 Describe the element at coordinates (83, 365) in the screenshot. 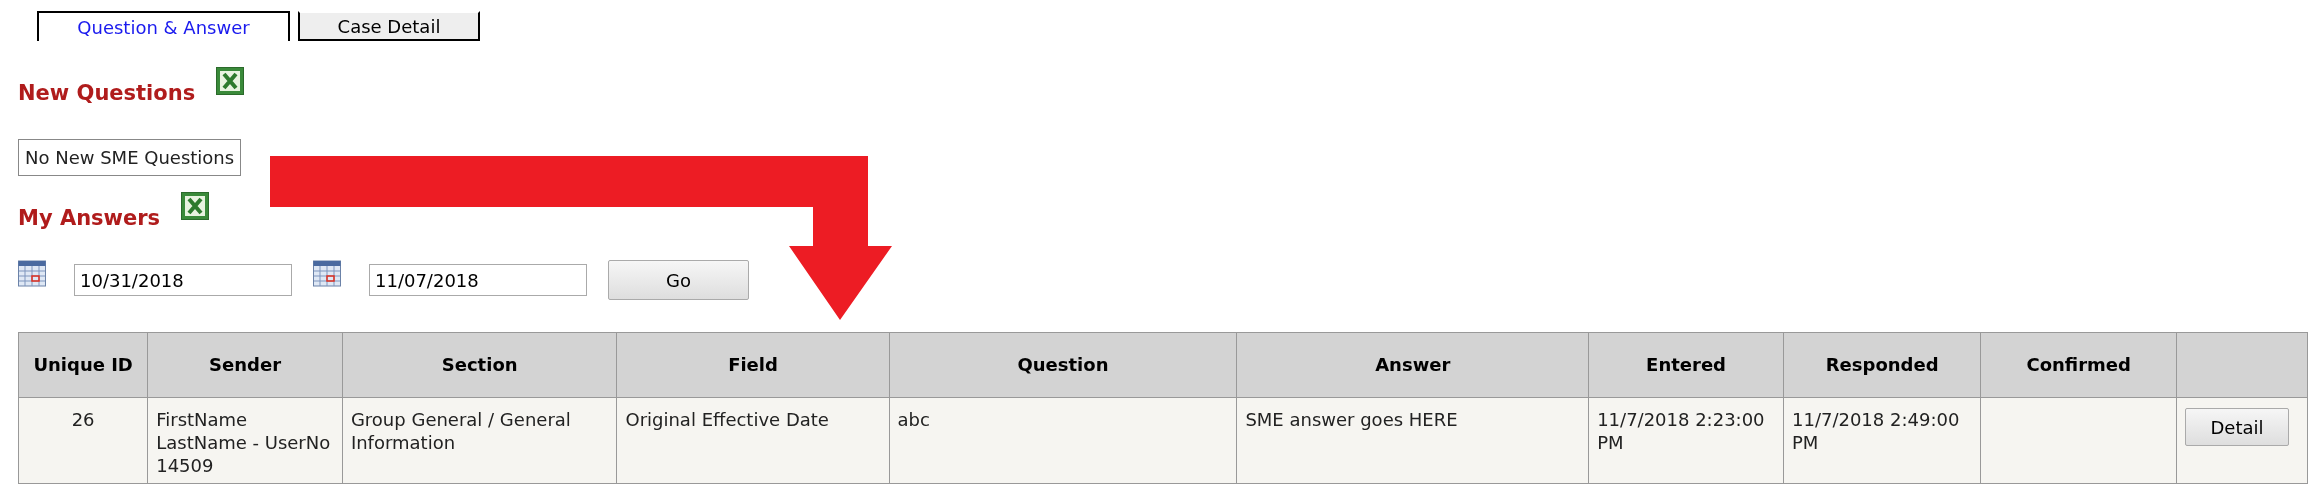

I see `column-header: Unique ID` at that location.